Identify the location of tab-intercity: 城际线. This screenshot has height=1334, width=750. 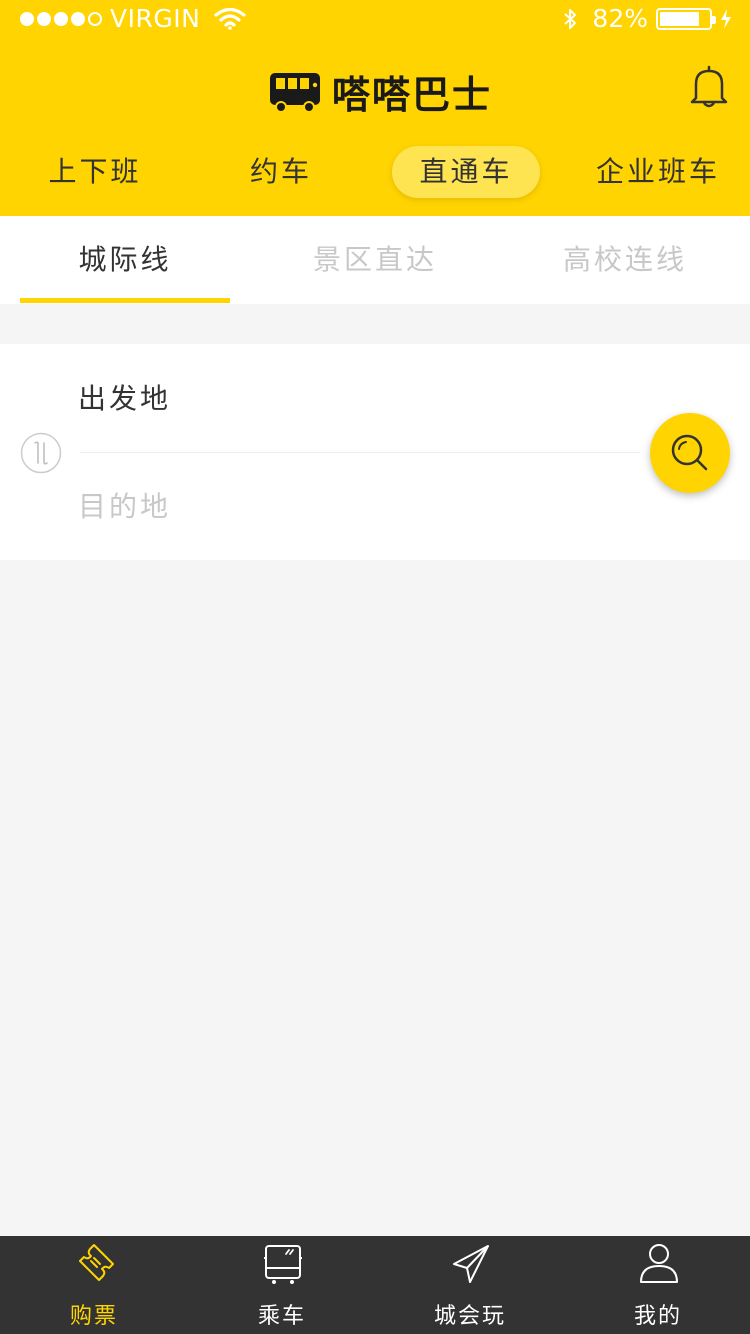
(125, 260).